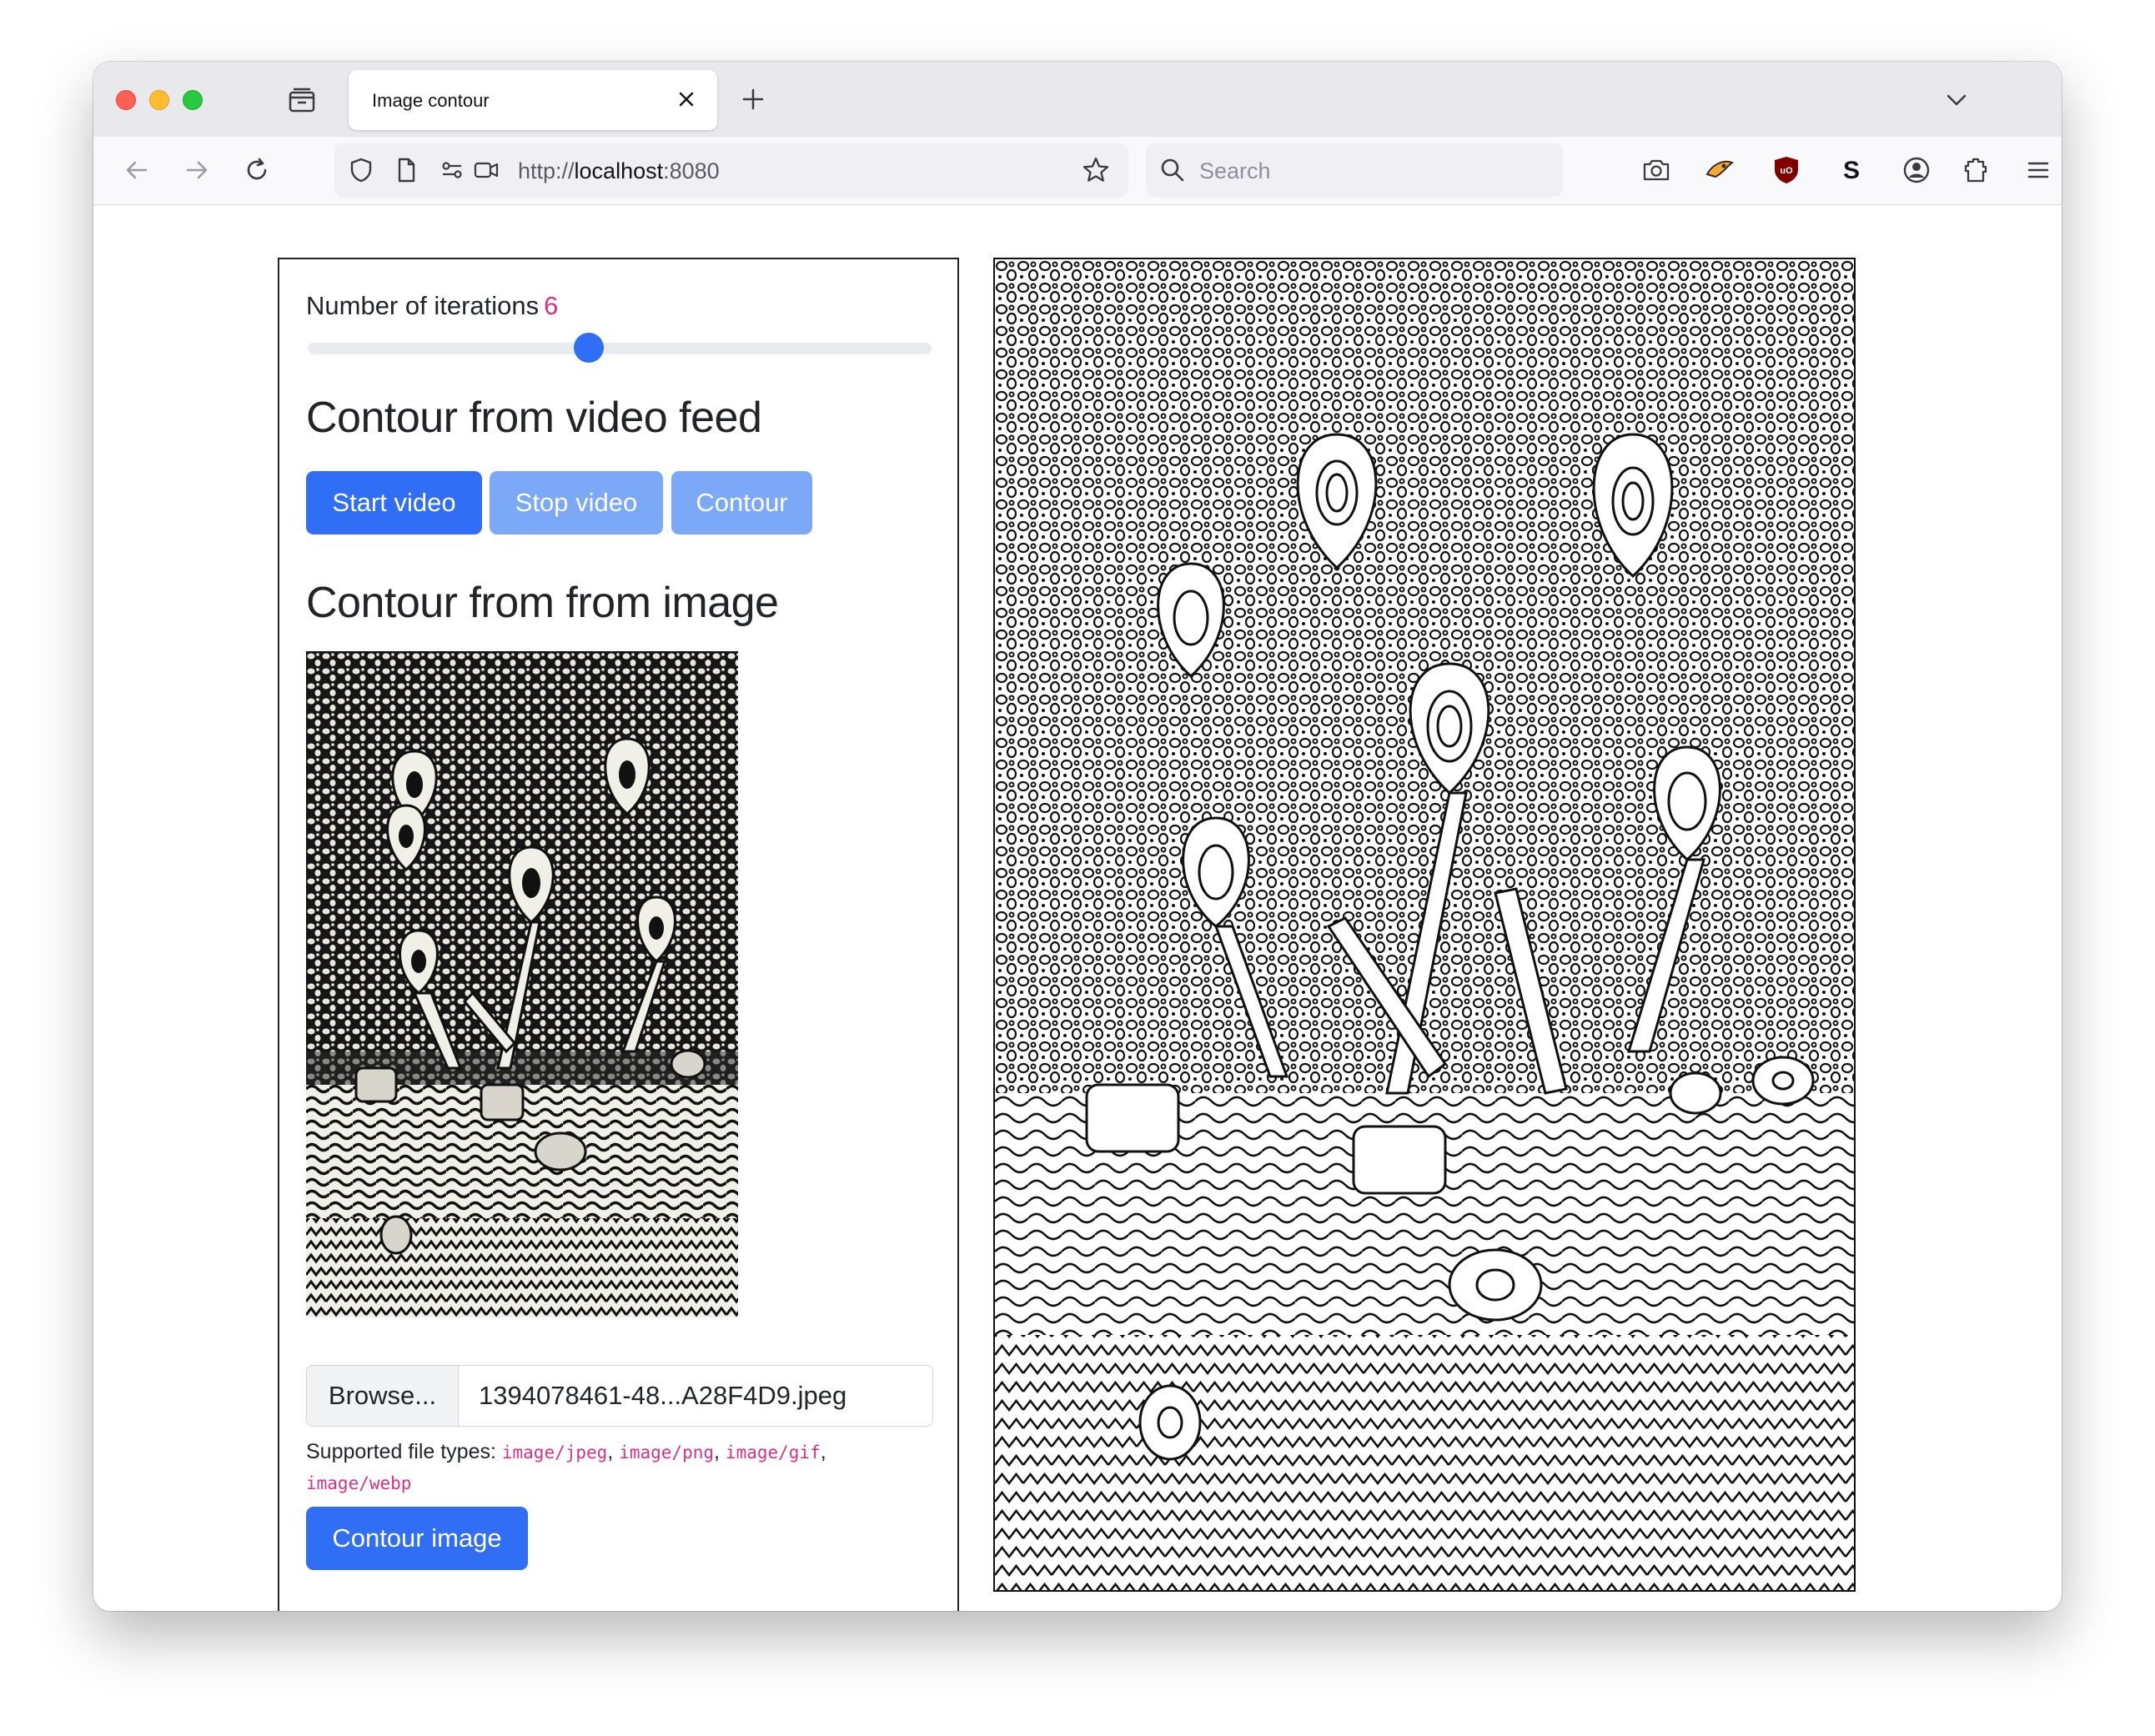 This screenshot has height=1736, width=2155. What do you see at coordinates (196, 170) in the screenshot?
I see `forward-arrow-icon` at bounding box center [196, 170].